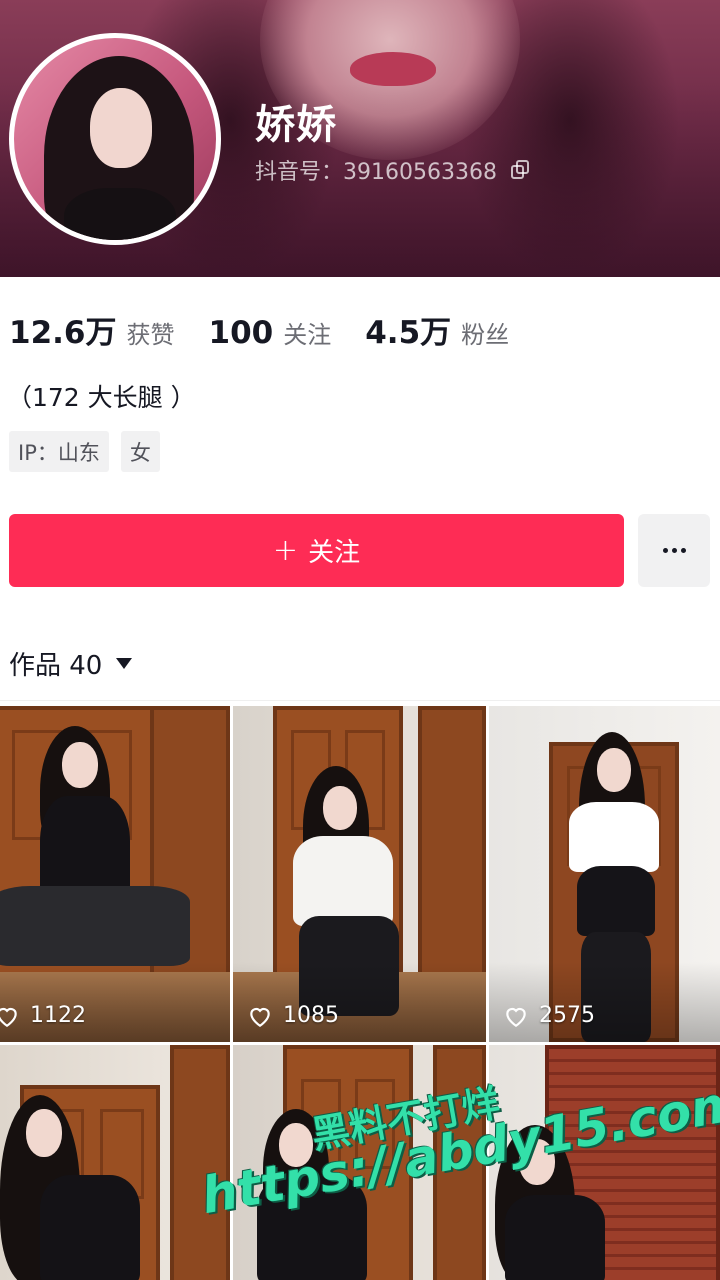 The height and width of the screenshot is (1280, 720). Describe the element at coordinates (567, 1015) in the screenshot. I see `like-count-text: 2575` at that location.